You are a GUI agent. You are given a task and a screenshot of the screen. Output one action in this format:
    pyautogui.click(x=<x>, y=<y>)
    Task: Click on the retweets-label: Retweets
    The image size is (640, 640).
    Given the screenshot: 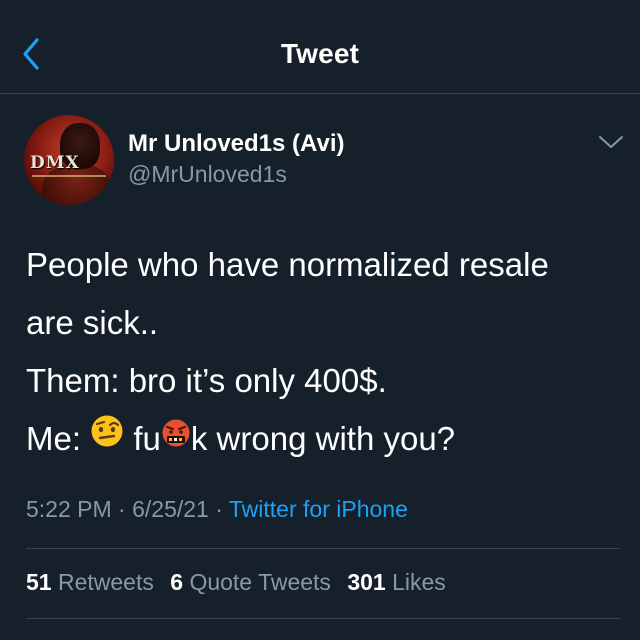 What is the action you would take?
    pyautogui.click(x=105, y=582)
    